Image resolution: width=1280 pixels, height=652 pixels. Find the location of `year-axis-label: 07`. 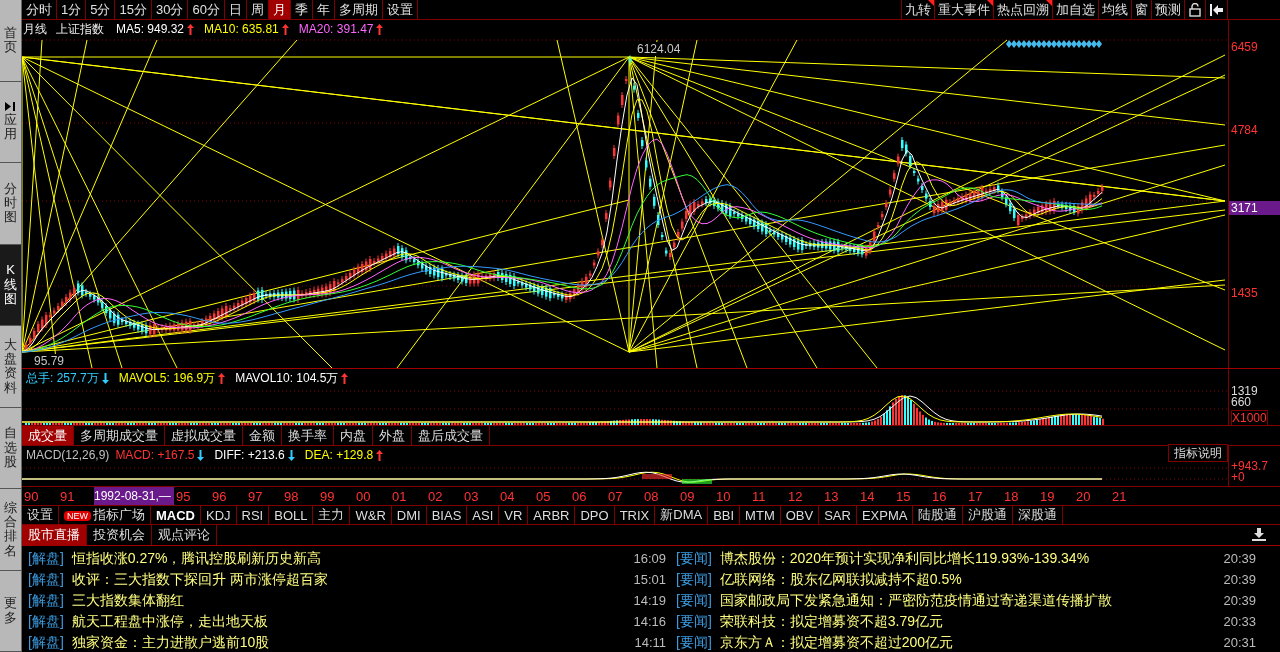

year-axis-label: 07 is located at coordinates (615, 496).